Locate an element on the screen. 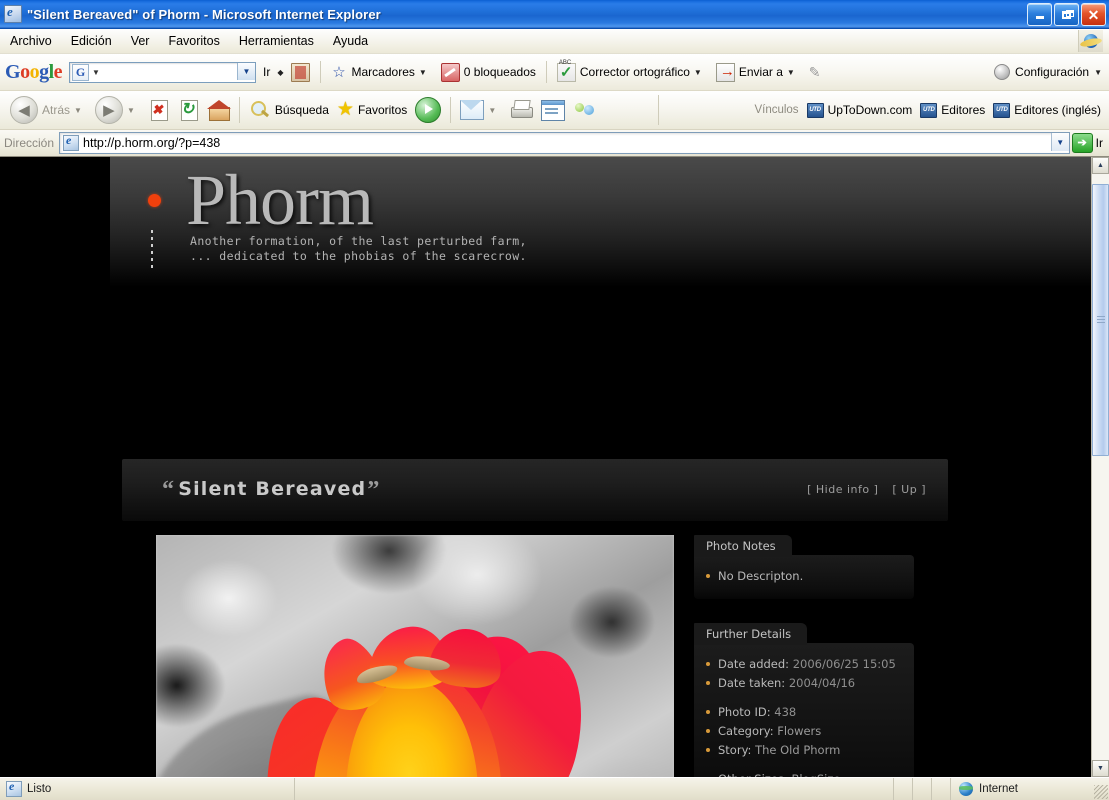  maximize-restore-button is located at coordinates (1066, 14).